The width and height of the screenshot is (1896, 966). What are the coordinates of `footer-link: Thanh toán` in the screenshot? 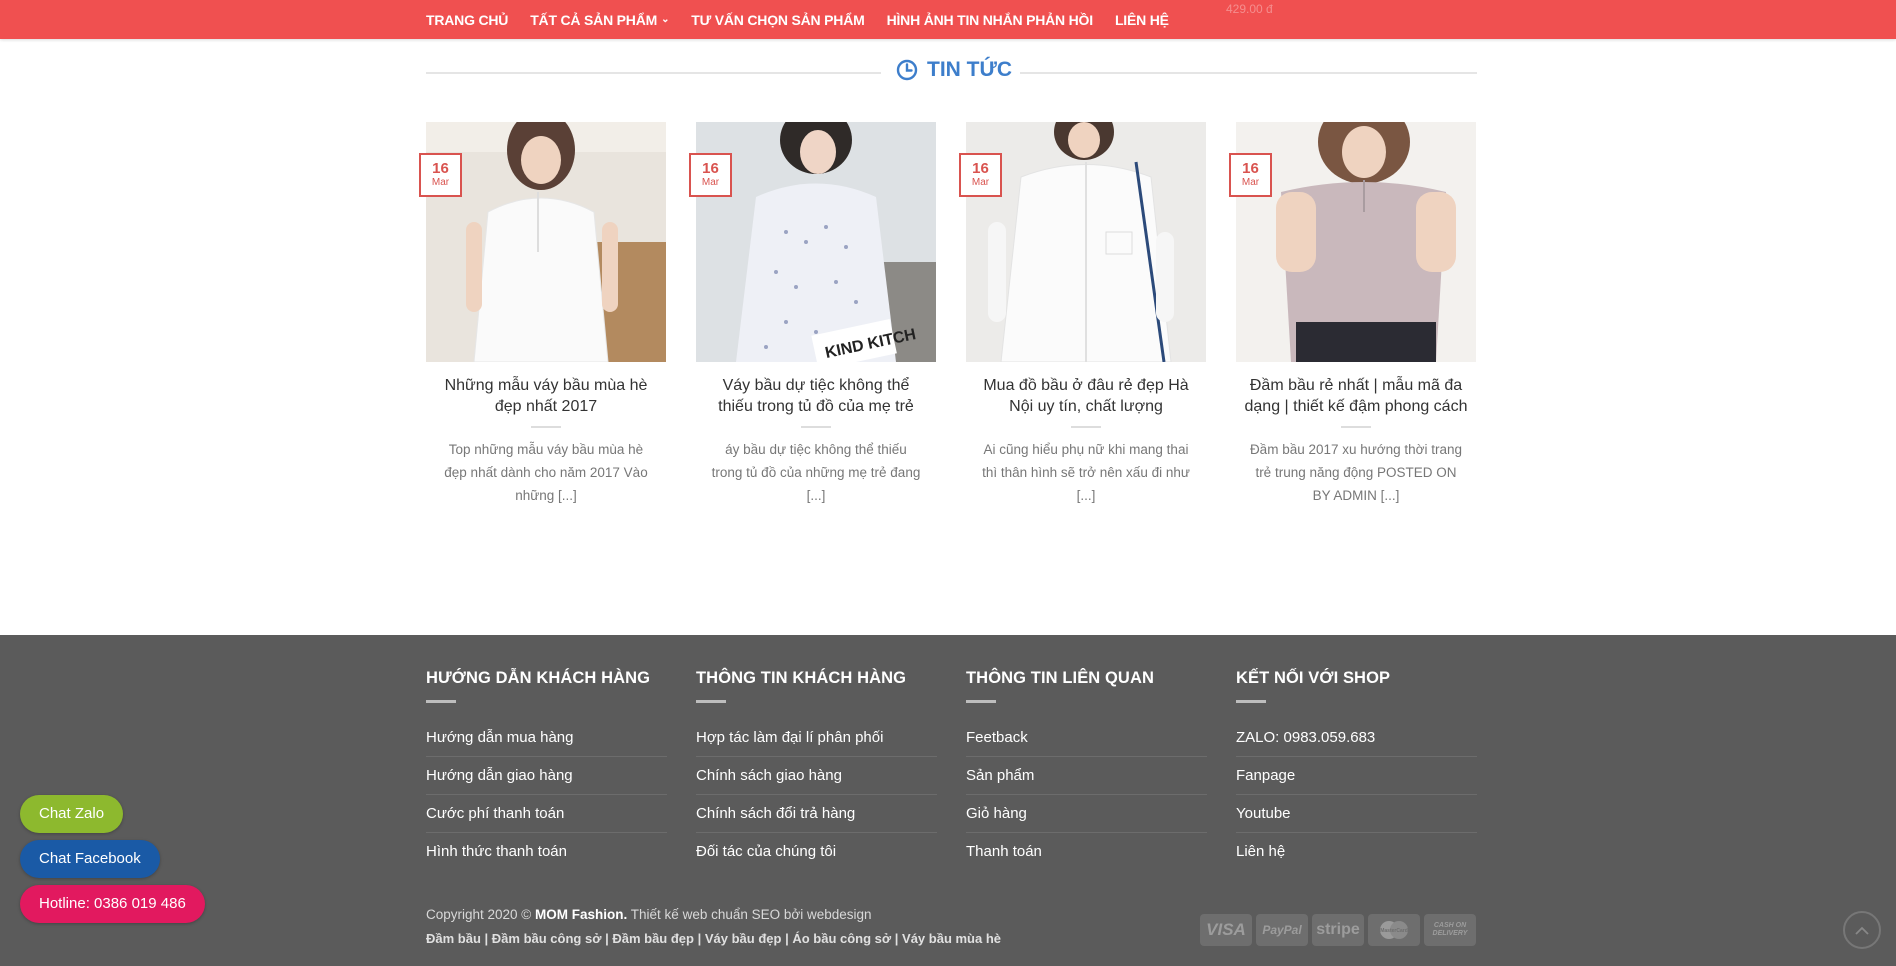 It's located at (1086, 852).